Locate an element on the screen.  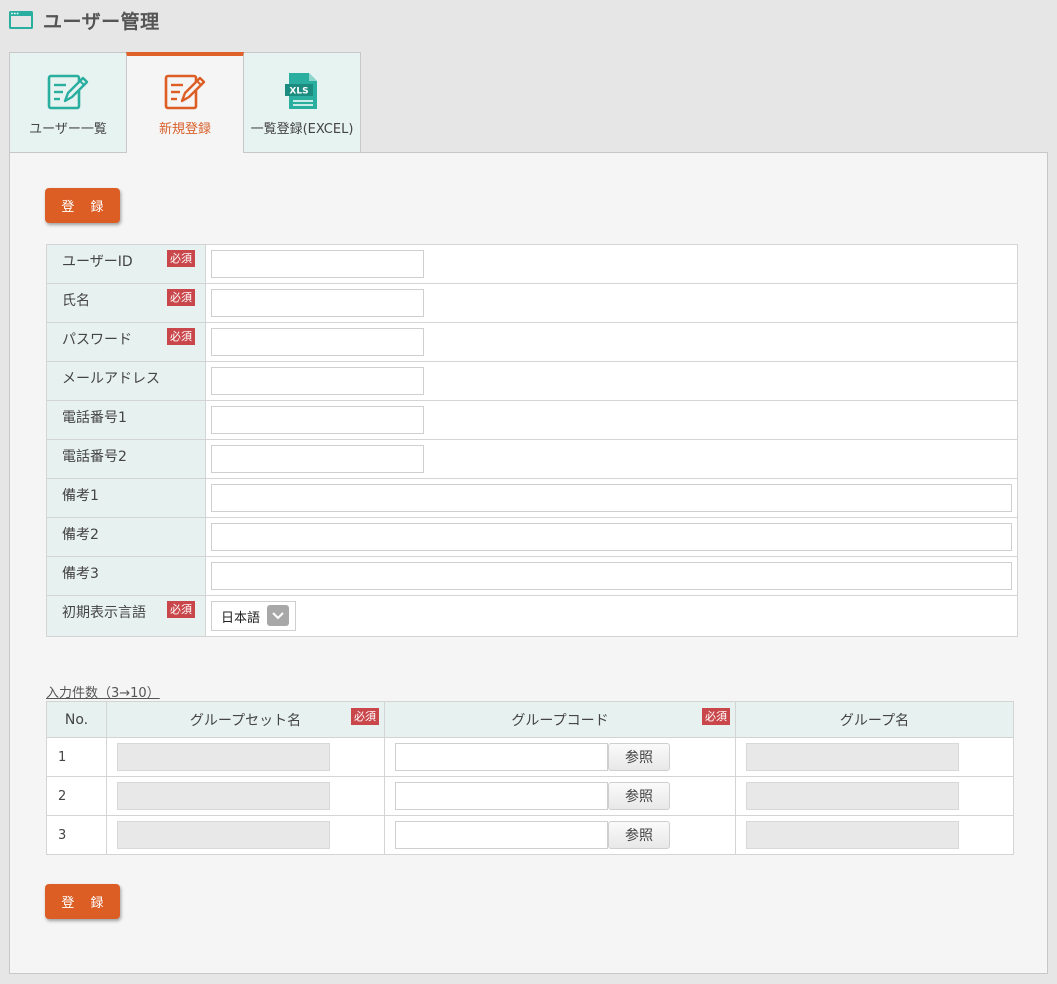
password-label: パスワード is located at coordinates (97, 340).